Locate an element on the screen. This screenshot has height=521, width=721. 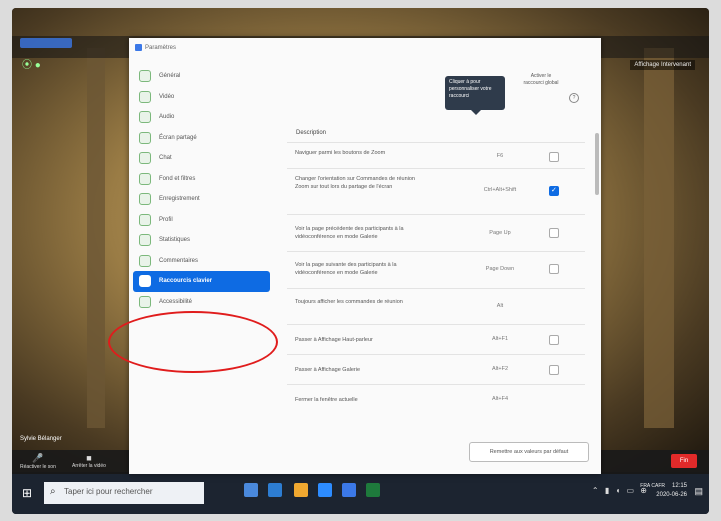
background-icon is located at coordinates (145, 178).